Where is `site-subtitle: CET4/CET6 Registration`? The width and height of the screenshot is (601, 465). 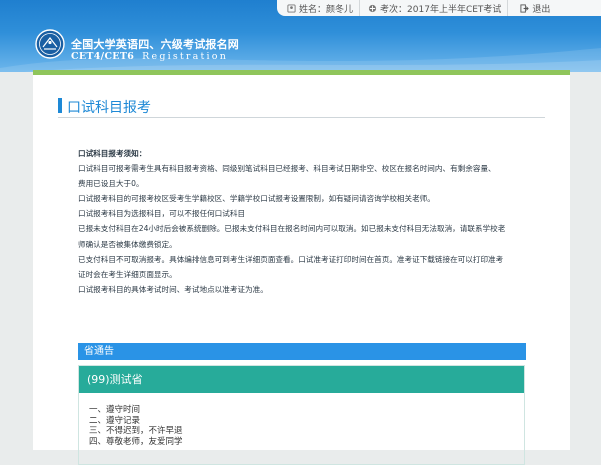 site-subtitle: CET4/CET6 Registration is located at coordinates (149, 56).